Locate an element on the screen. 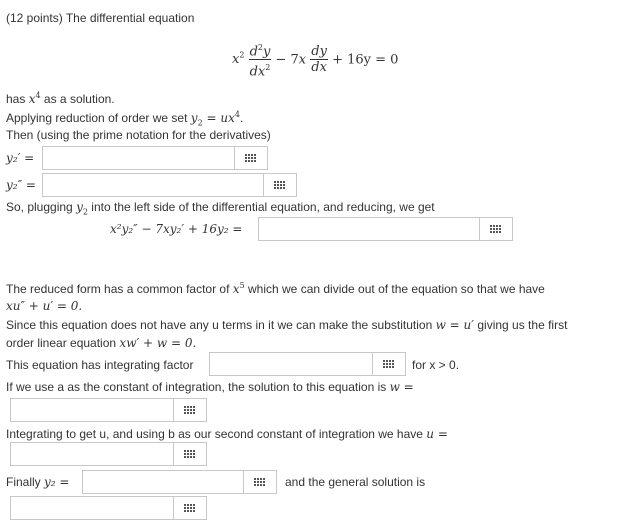 The width and height of the screenshot is (625, 526). general-solution-label: and the general solution is is located at coordinates (355, 482).